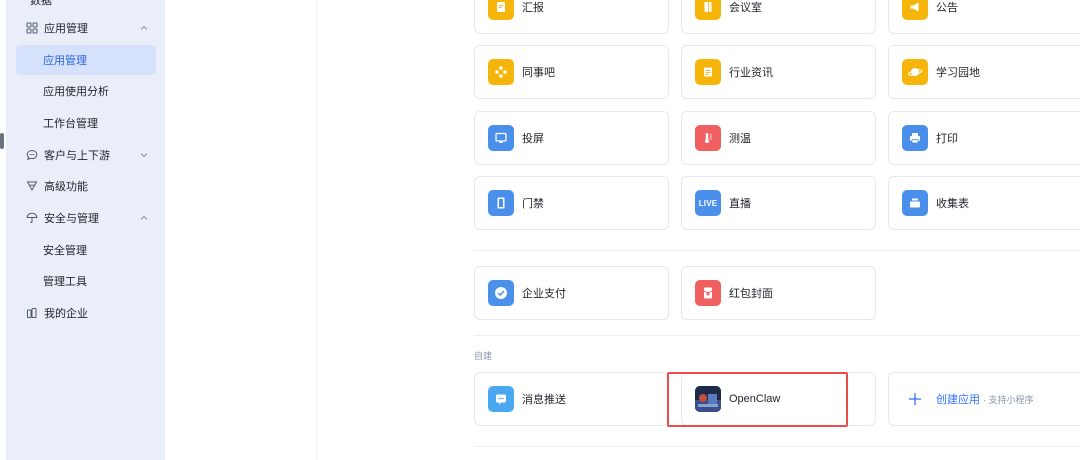  I want to click on chevron-down-icon, so click(144, 155).